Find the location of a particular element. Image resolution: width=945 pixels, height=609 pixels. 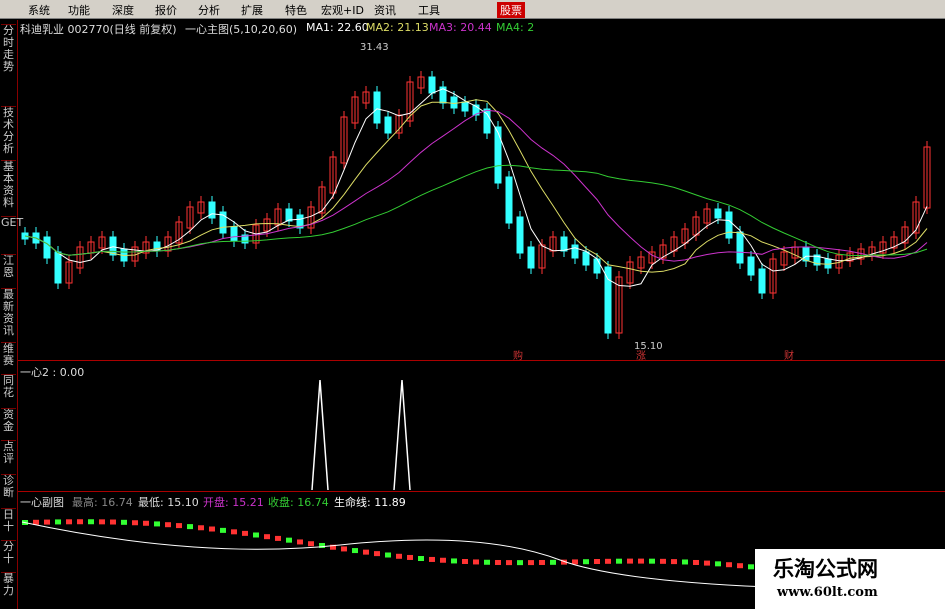

tab-technical: 技术分析 is located at coordinates (8, 130).